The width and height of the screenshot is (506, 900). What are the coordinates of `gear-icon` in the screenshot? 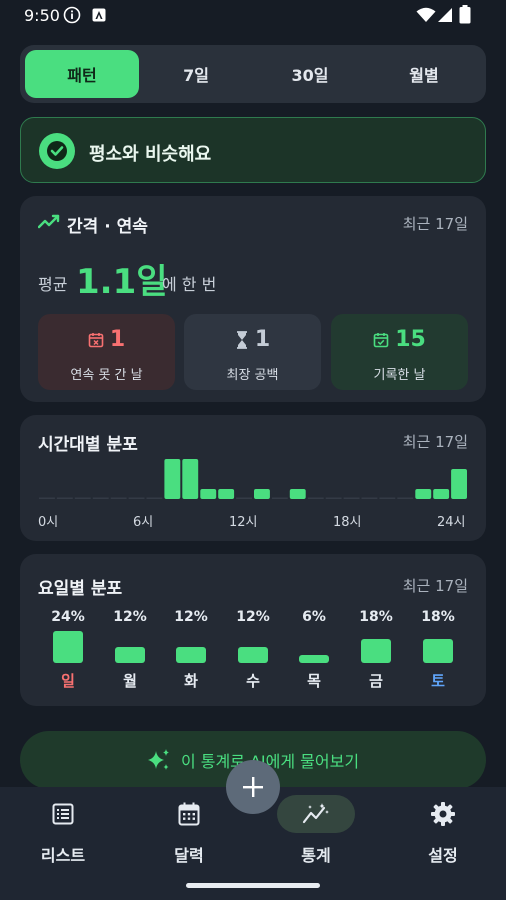 It's located at (443, 814).